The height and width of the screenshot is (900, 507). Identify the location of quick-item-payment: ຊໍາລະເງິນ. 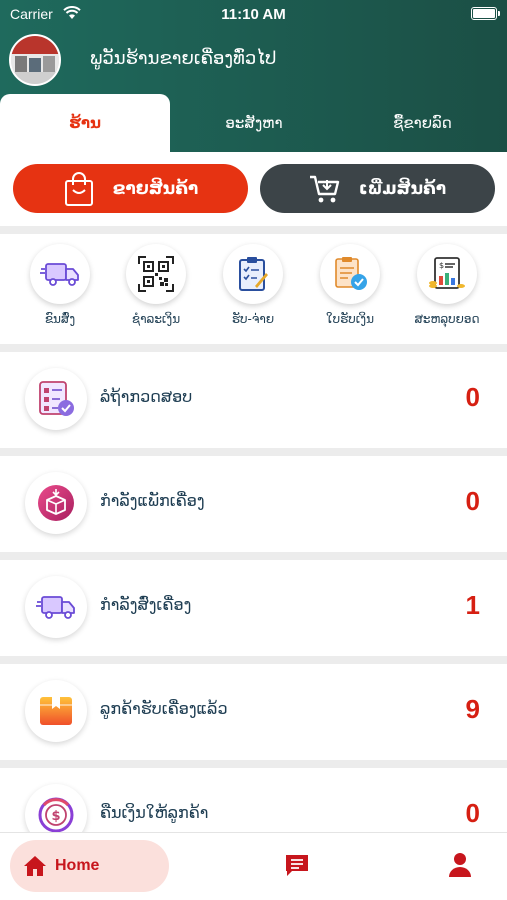
(156, 285).